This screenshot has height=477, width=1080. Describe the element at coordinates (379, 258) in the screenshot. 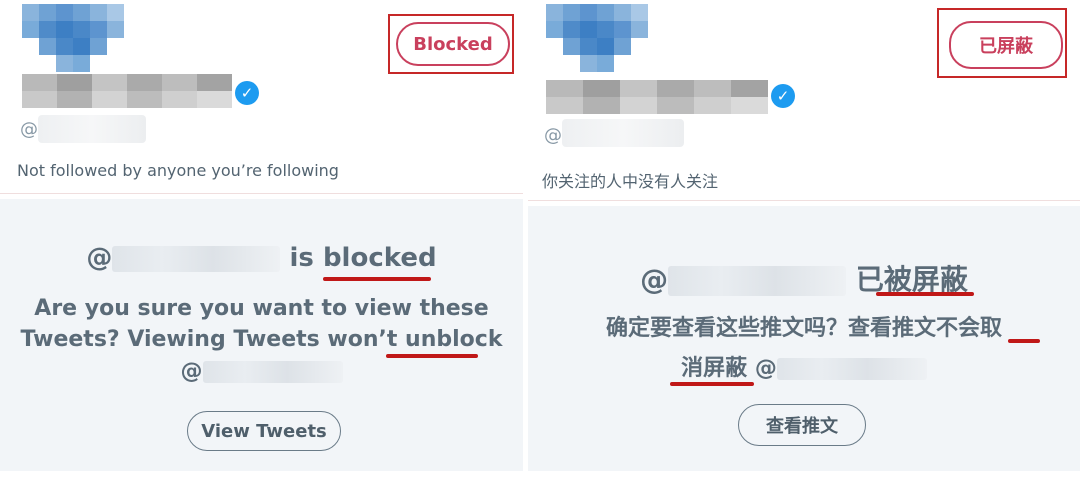

I see `blocked-word: blocked` at that location.